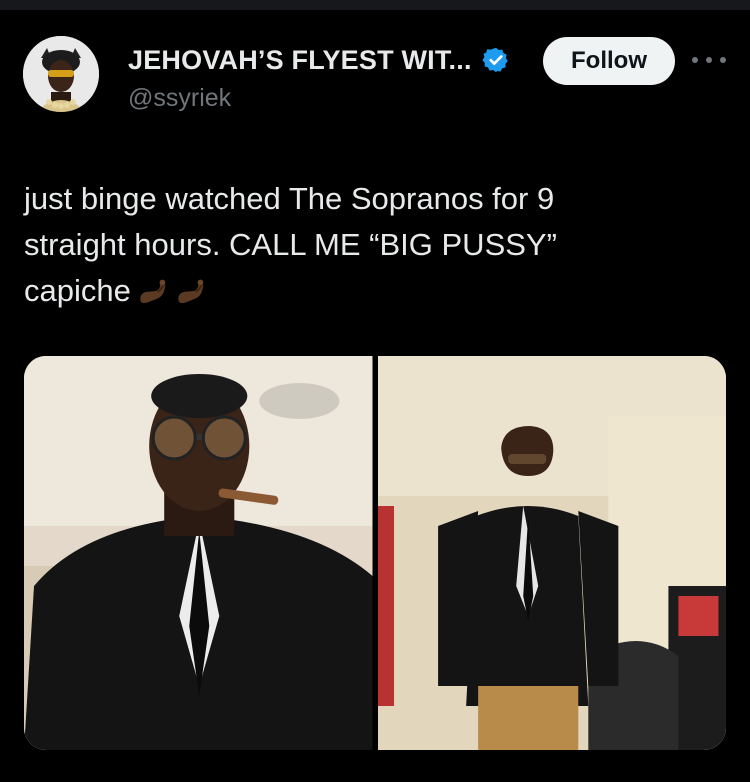  I want to click on author-handle: @ssyriek, so click(179, 98).